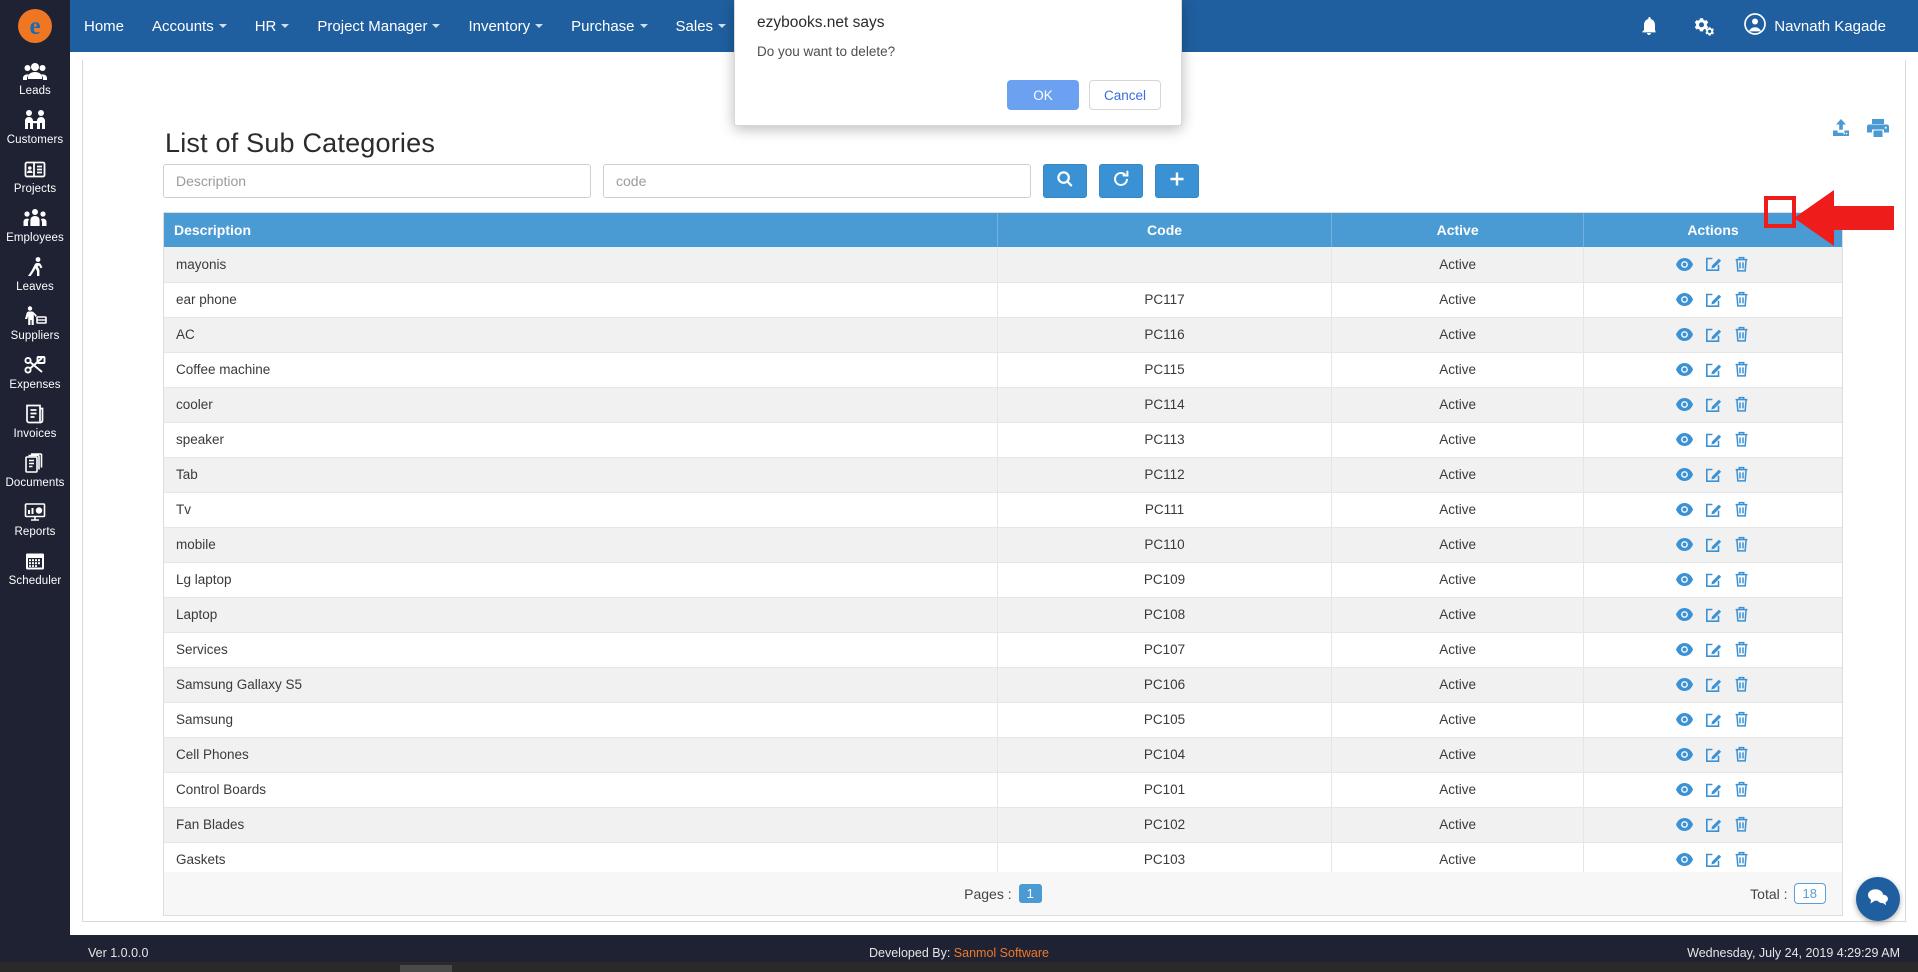  What do you see at coordinates (35, 517) in the screenshot?
I see `sidebar-item-reports: Reports` at bounding box center [35, 517].